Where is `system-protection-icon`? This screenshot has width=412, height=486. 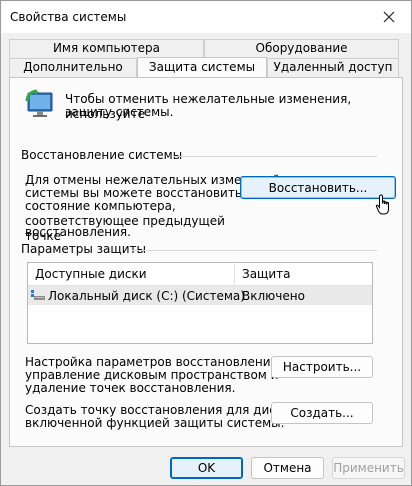
system-protection-icon is located at coordinates (42, 105).